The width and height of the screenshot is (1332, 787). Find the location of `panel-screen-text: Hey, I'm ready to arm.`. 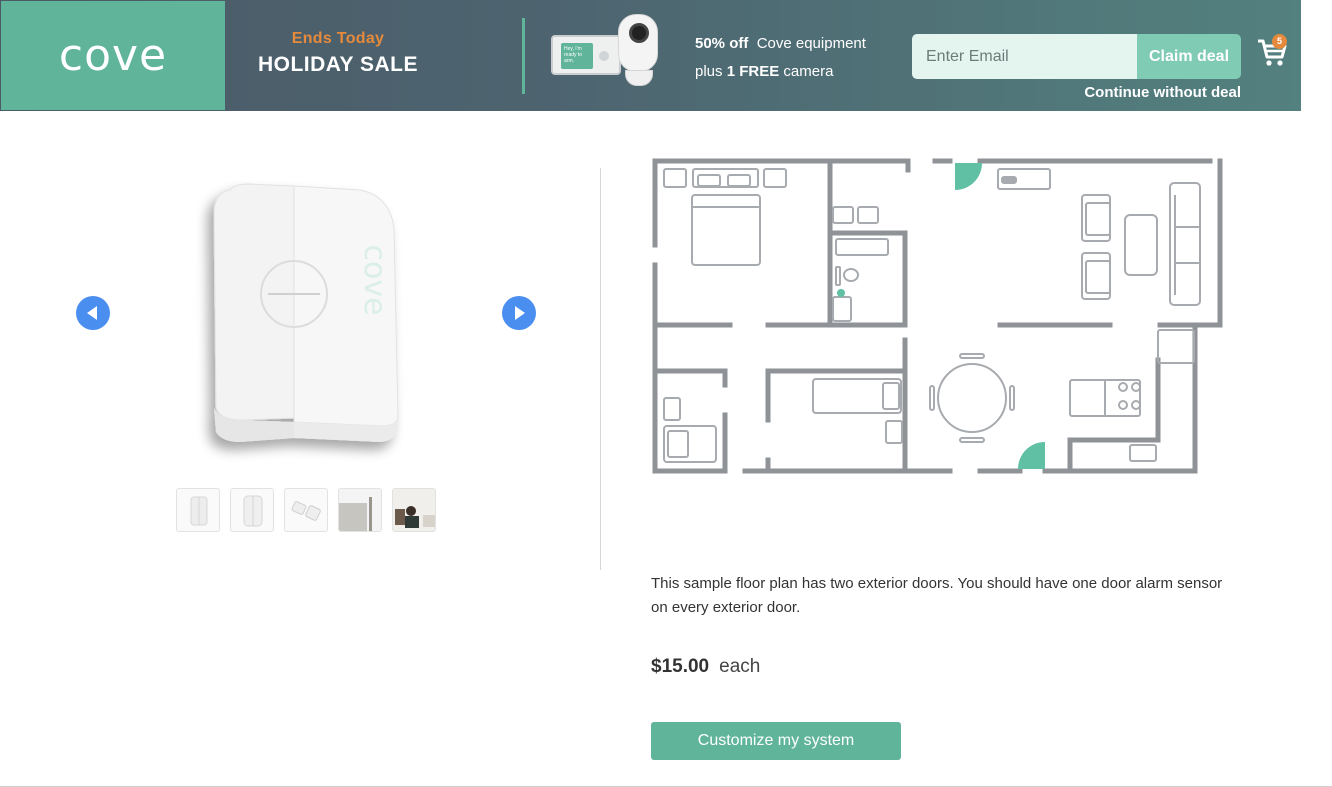

panel-screen-text: Hey, I'm ready to arm. is located at coordinates (577, 56).